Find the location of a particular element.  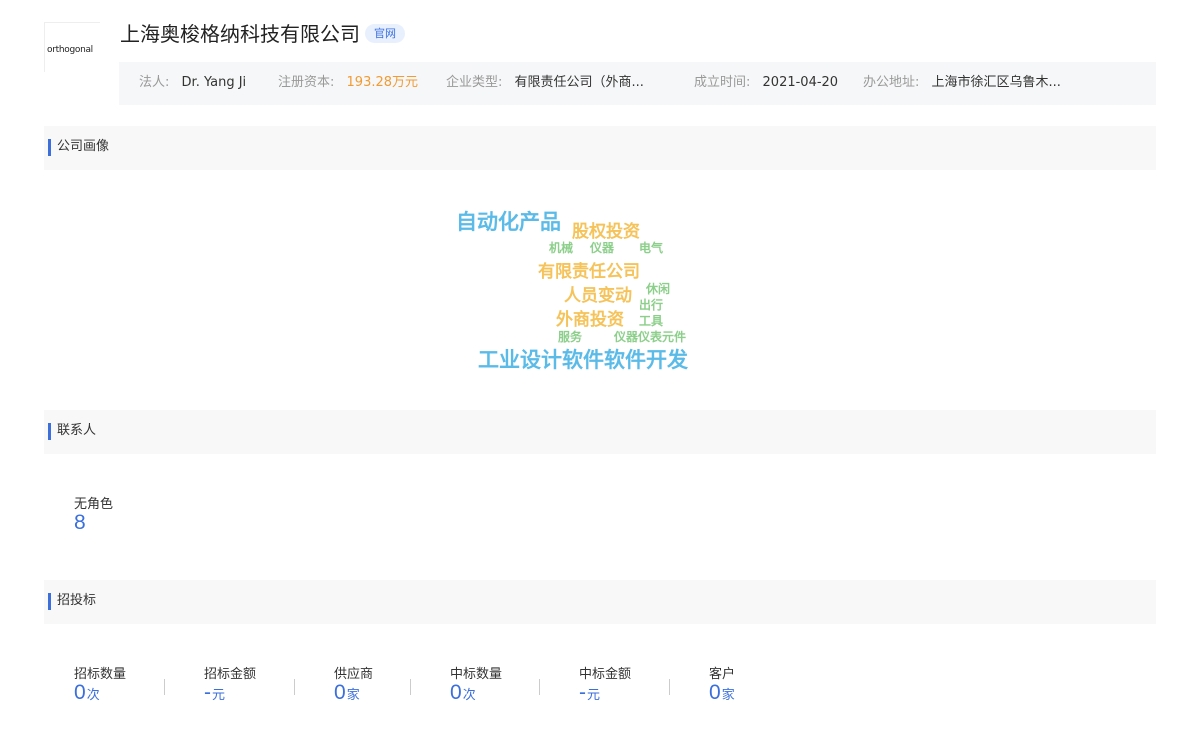

customer-value: 0家 is located at coordinates (722, 693).